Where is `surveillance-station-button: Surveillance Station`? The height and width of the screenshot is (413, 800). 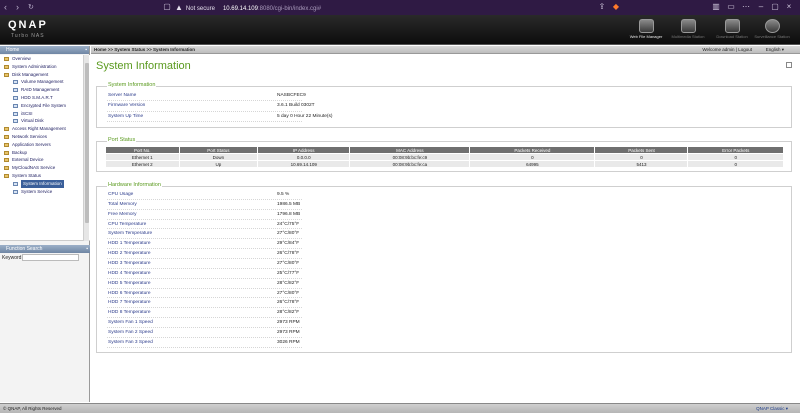 surveillance-station-button: Surveillance Station is located at coordinates (772, 31).